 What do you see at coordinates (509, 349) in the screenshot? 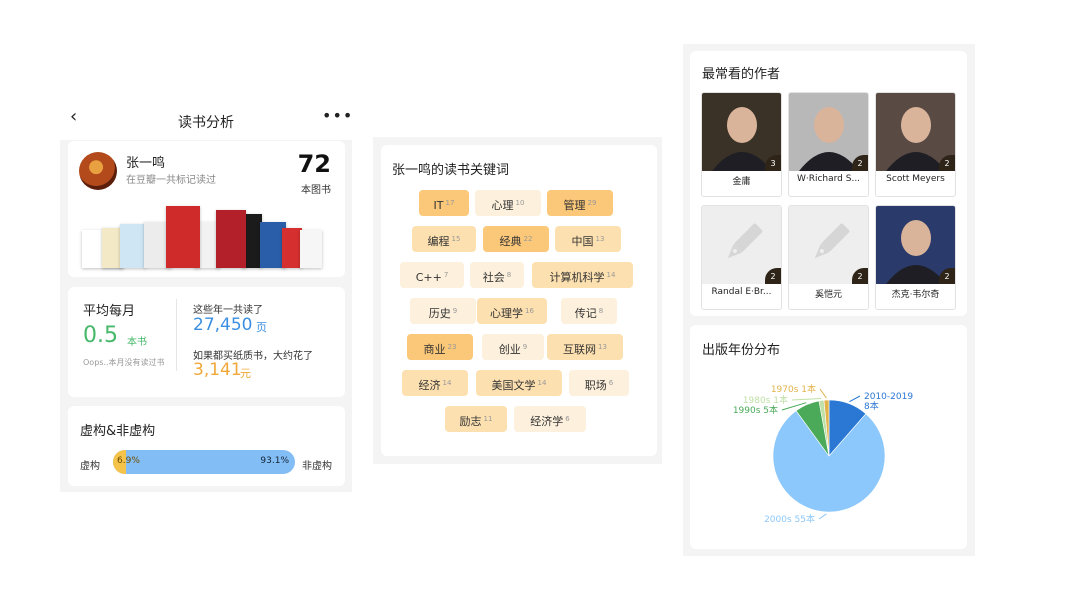
I see `keyword-label: 创业` at bounding box center [509, 349].